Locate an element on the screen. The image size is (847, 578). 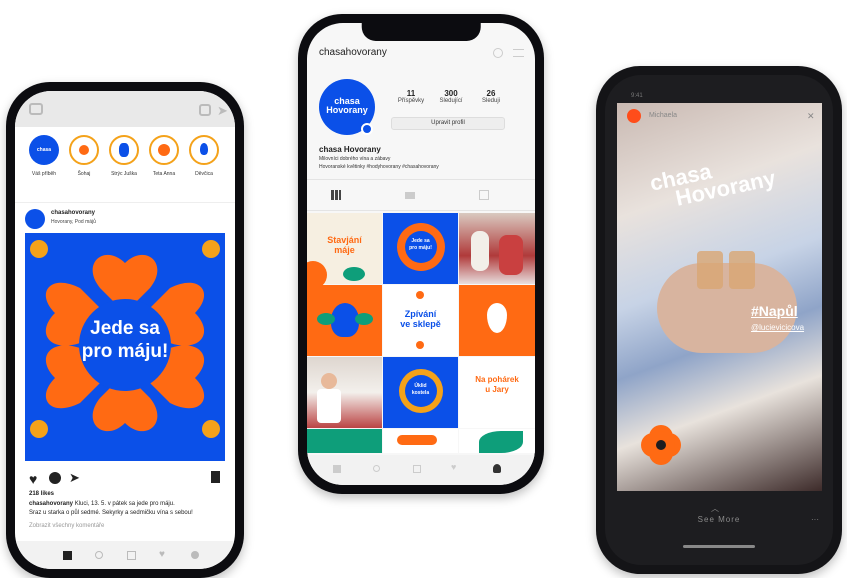
bookmark-icon is located at coordinates (215, 477).